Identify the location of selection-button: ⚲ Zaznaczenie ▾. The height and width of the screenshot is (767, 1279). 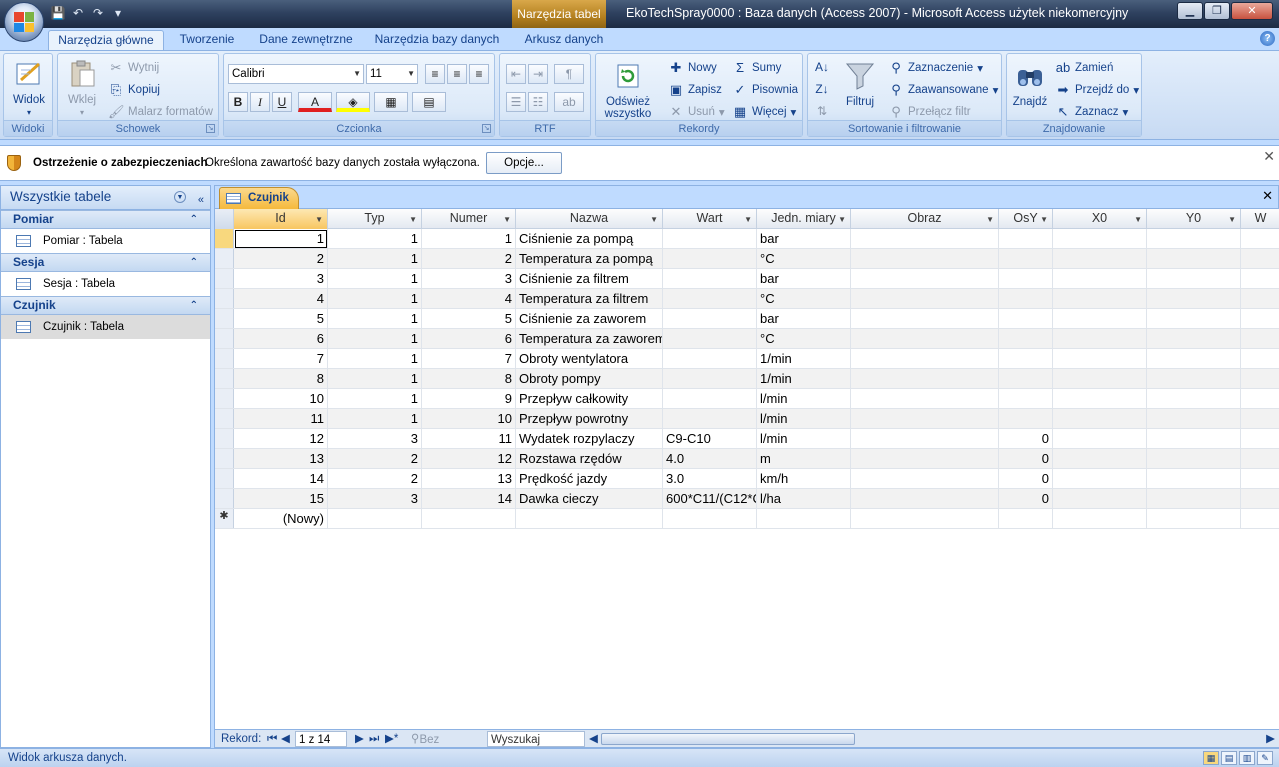
(935, 68).